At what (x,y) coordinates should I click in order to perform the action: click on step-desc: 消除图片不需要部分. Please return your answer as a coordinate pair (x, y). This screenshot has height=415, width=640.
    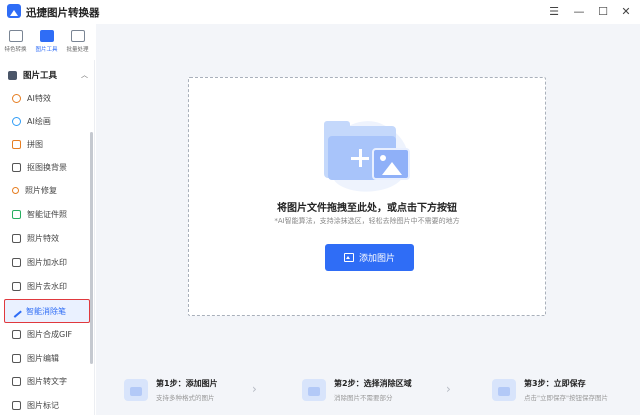
    Looking at the image, I should click on (363, 397).